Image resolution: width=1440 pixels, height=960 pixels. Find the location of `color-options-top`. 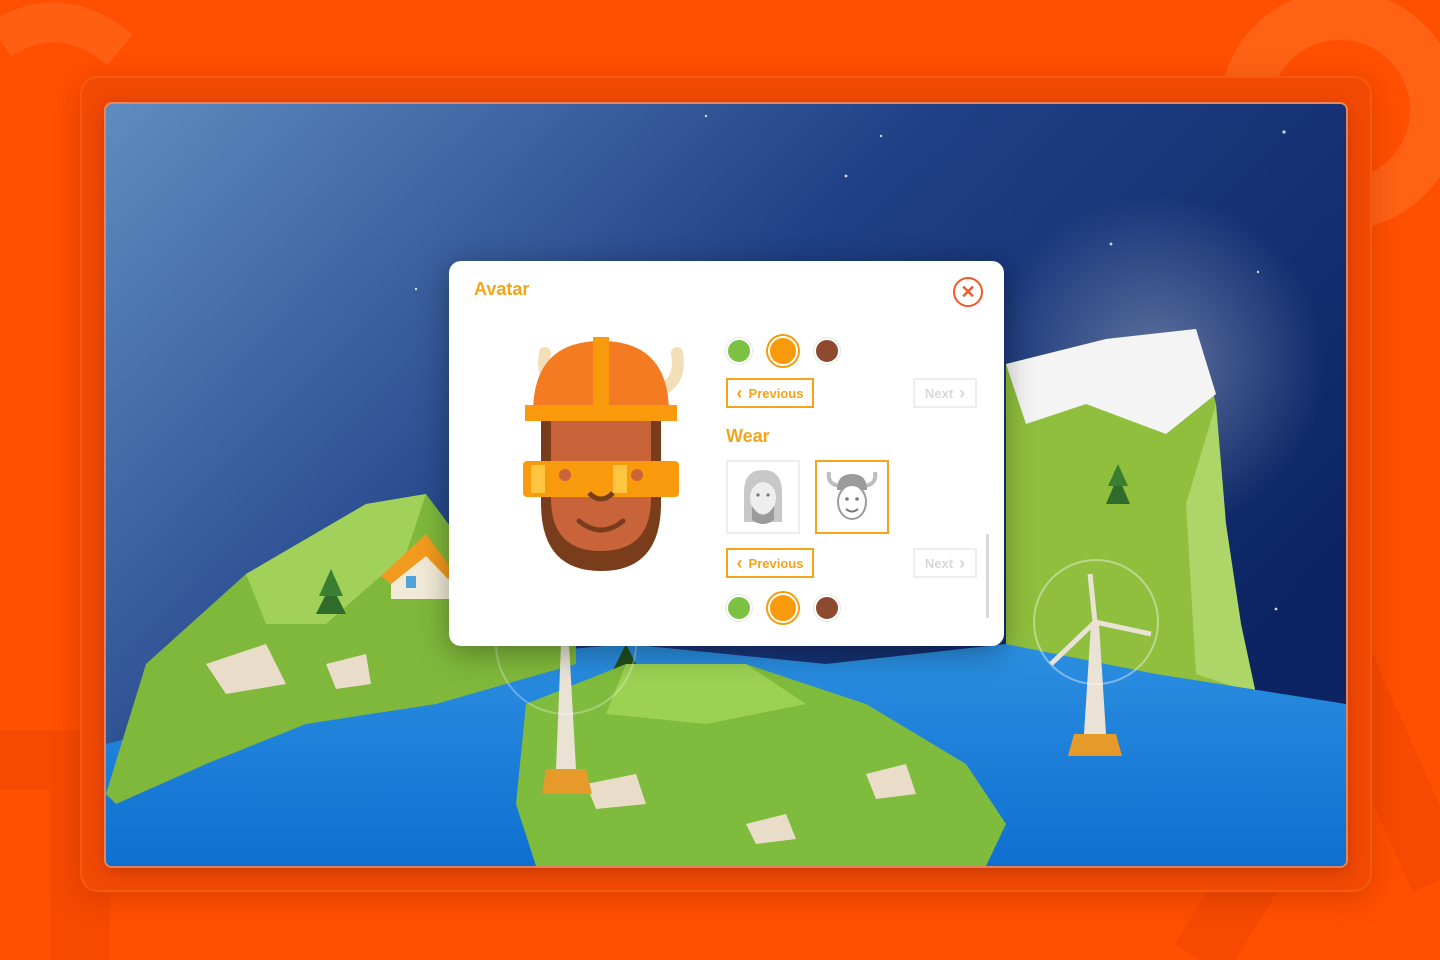

color-options-top is located at coordinates (783, 351).